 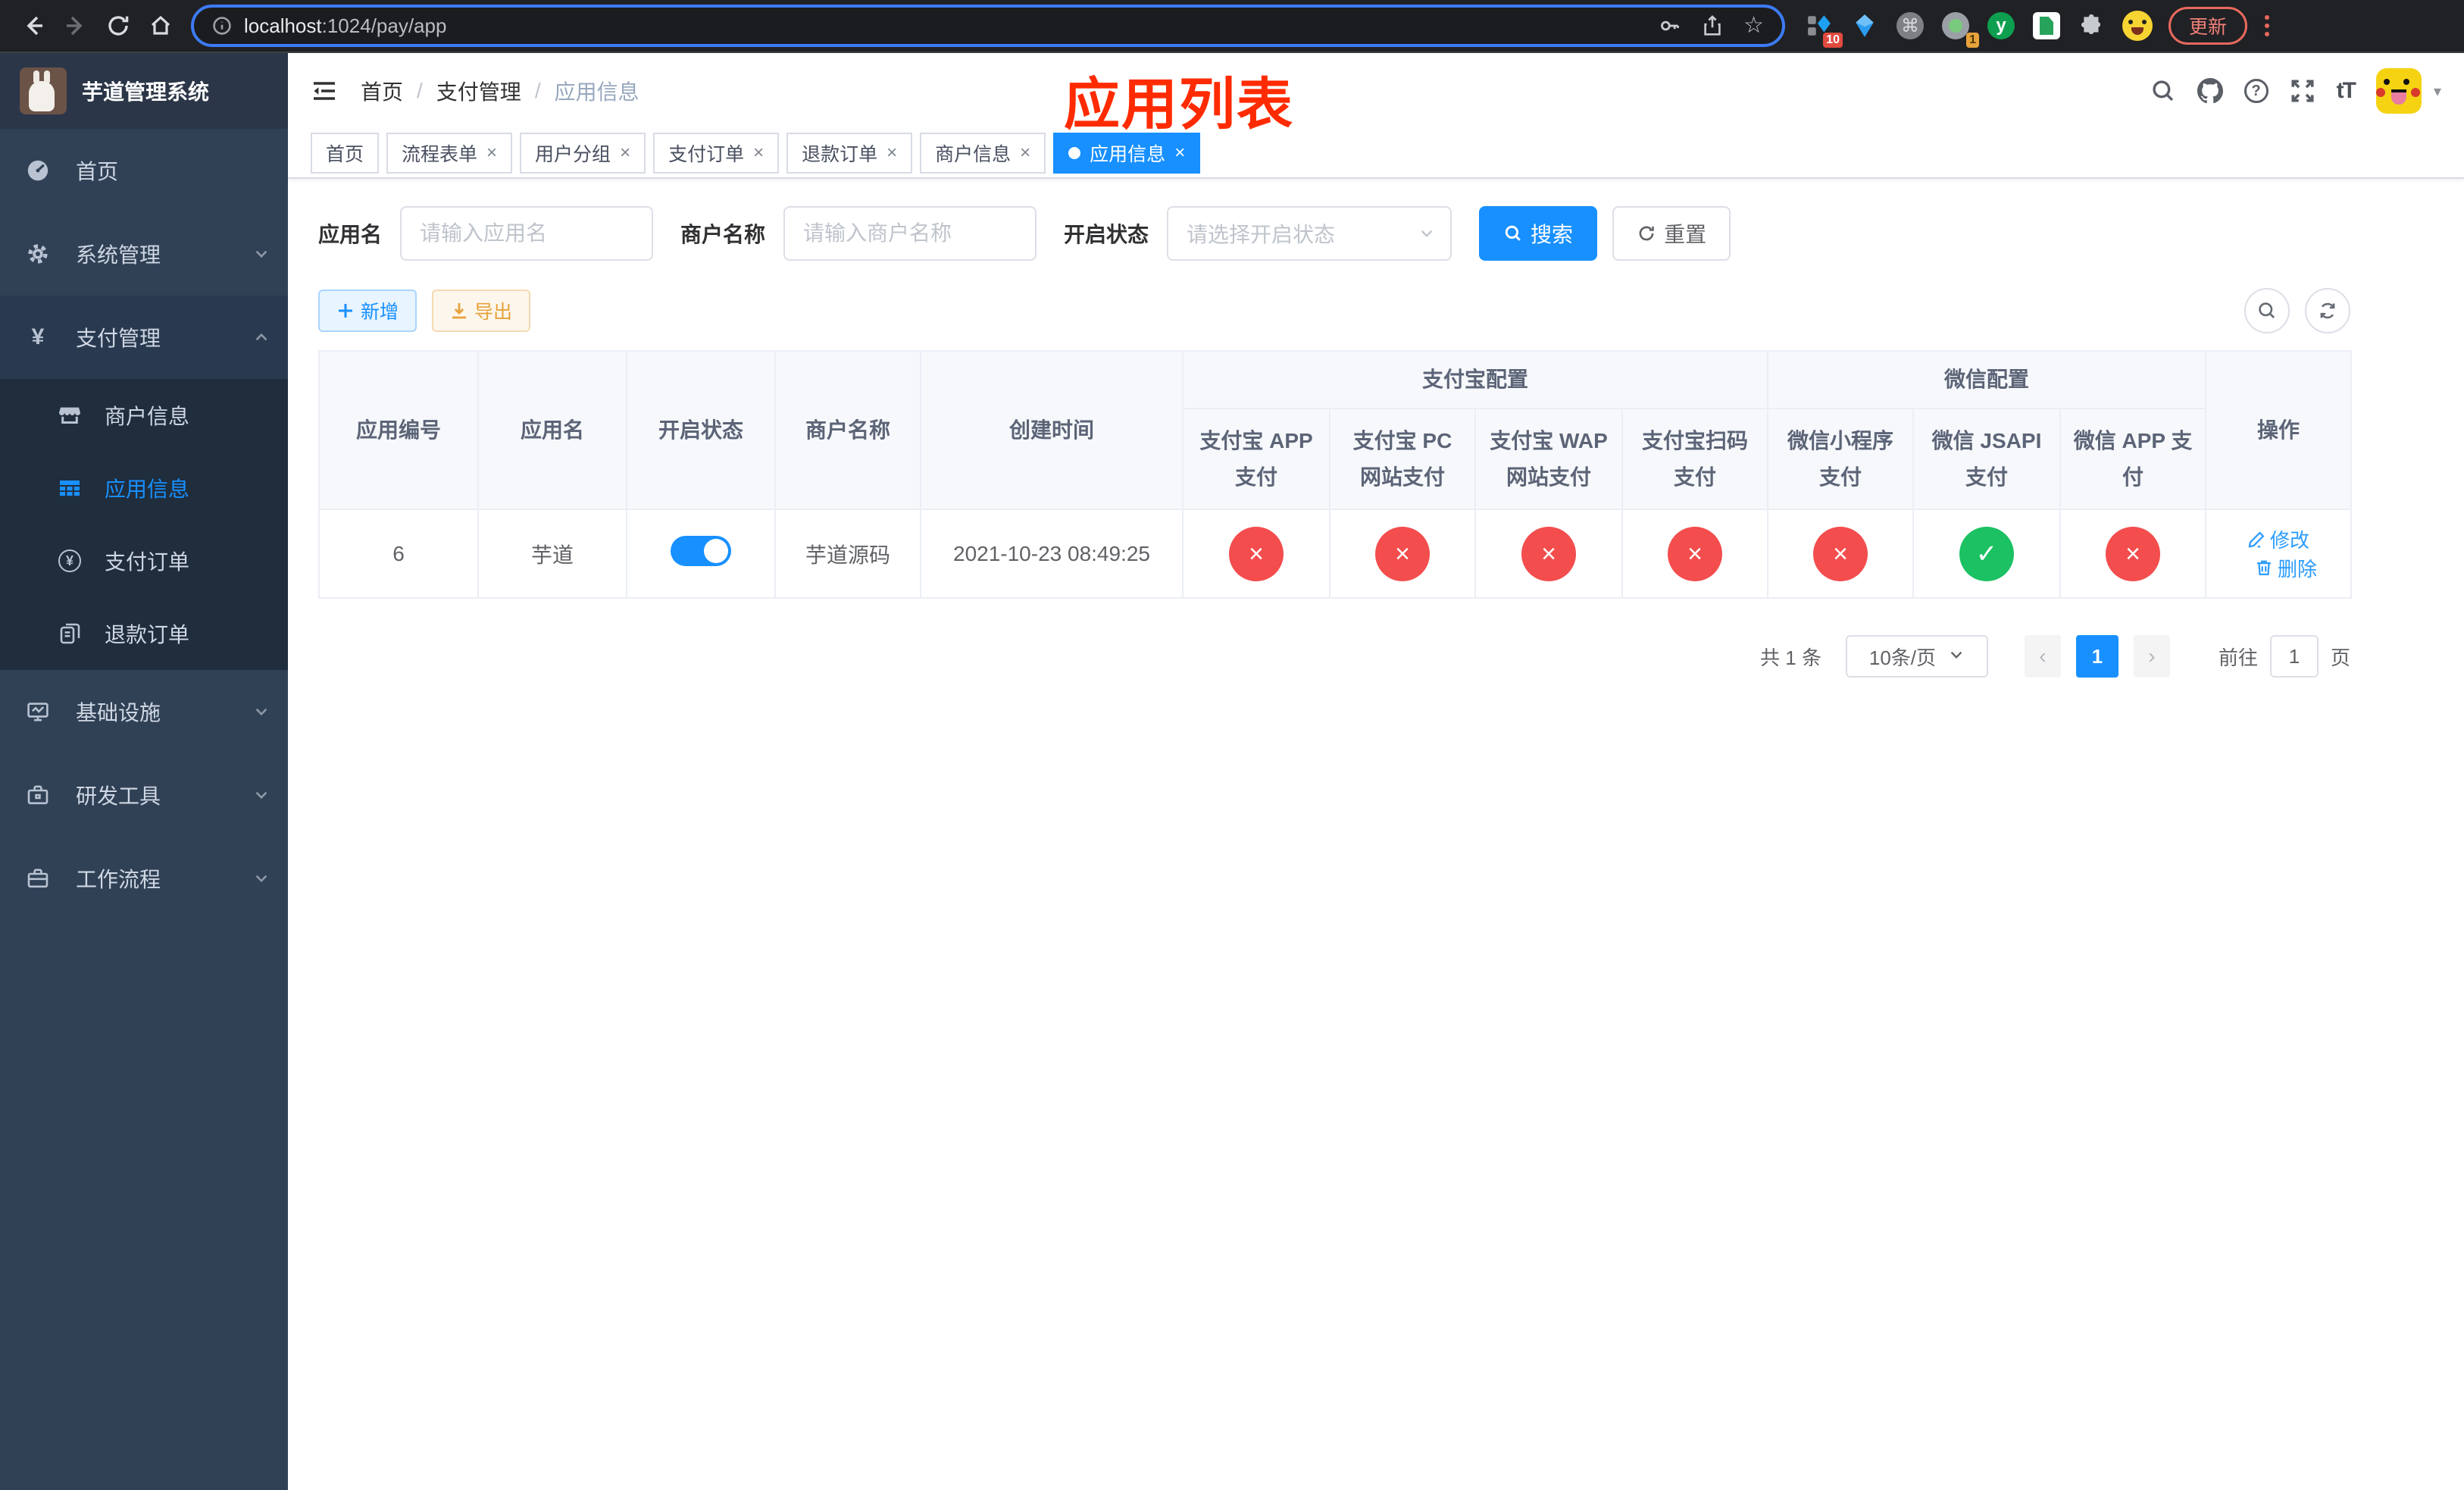 What do you see at coordinates (2256, 91) in the screenshot?
I see `help-icon: ?` at bounding box center [2256, 91].